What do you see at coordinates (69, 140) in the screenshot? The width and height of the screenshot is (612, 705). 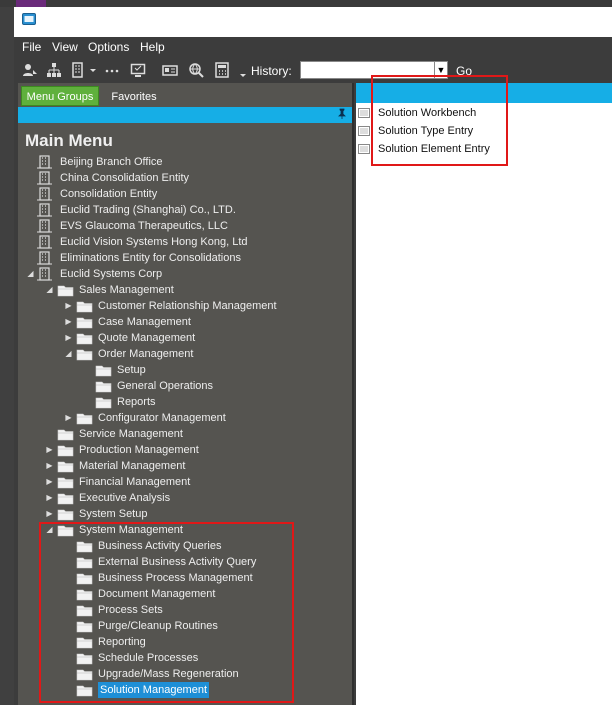 I see `panel-title: Main Menu` at bounding box center [69, 140].